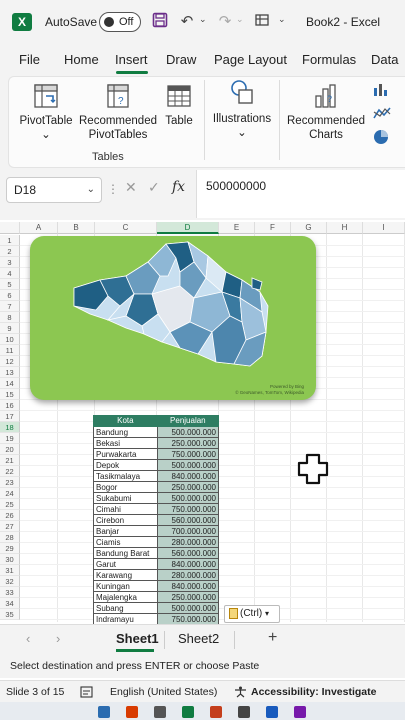 The width and height of the screenshot is (405, 720). What do you see at coordinates (10, 493) in the screenshot?
I see `row-header-24: 24` at bounding box center [10, 493].